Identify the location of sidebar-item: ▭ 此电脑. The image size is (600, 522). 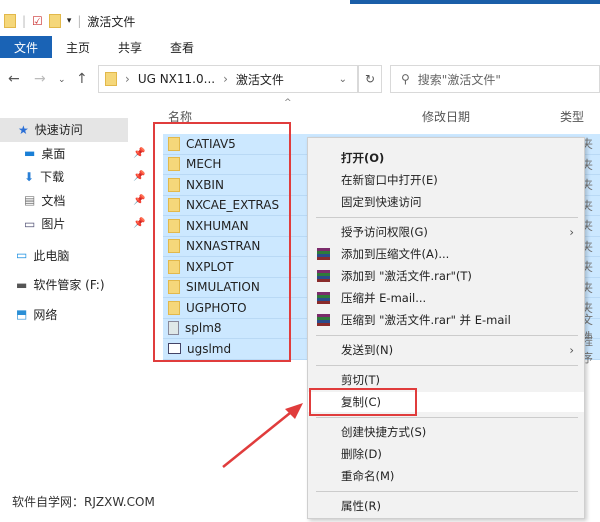
(75, 256).